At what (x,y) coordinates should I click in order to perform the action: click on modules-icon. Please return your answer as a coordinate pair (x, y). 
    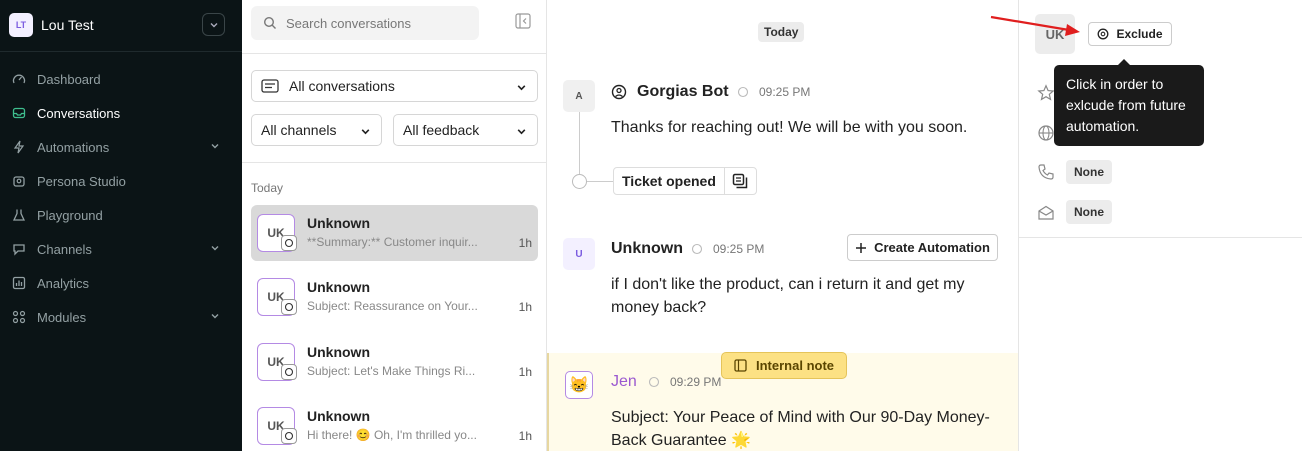
    Looking at the image, I should click on (19, 317).